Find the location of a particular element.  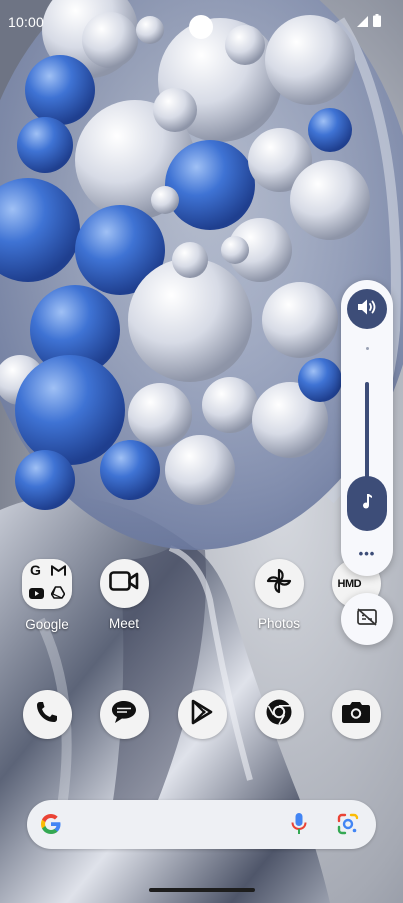

phone-icon is located at coordinates (47, 714).